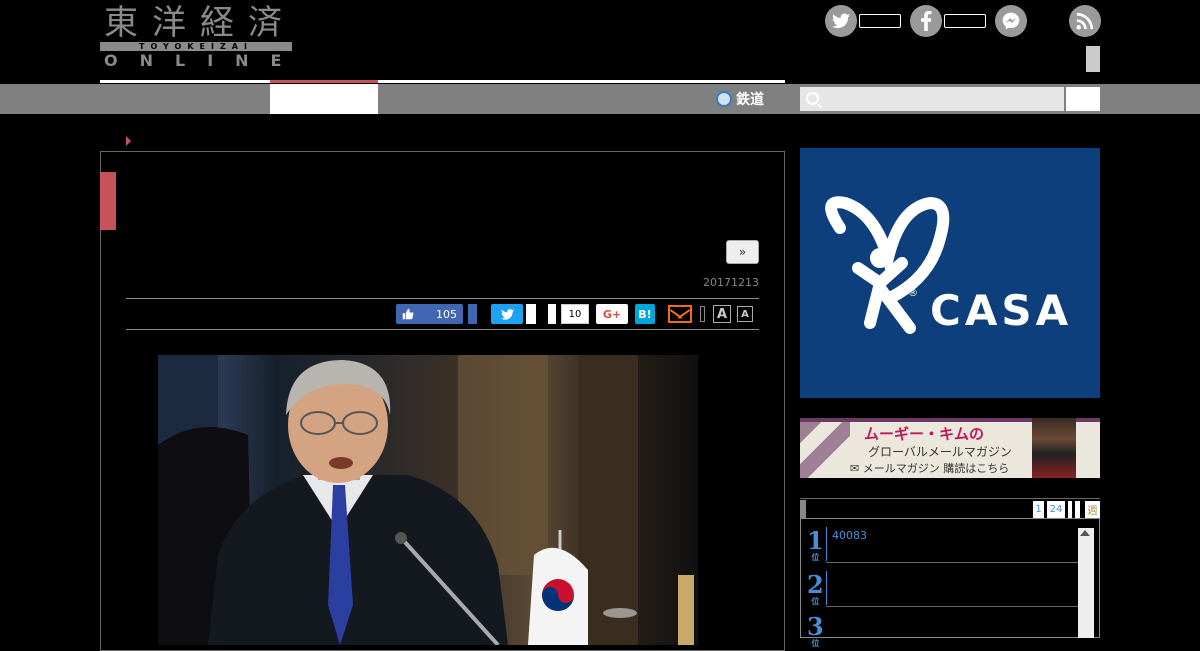  I want to click on ad-mail-magazine-banner: ムーギー・キムの グローバルメールマガジン ✉ メールマガジン 購読はこちら, so click(950, 448).